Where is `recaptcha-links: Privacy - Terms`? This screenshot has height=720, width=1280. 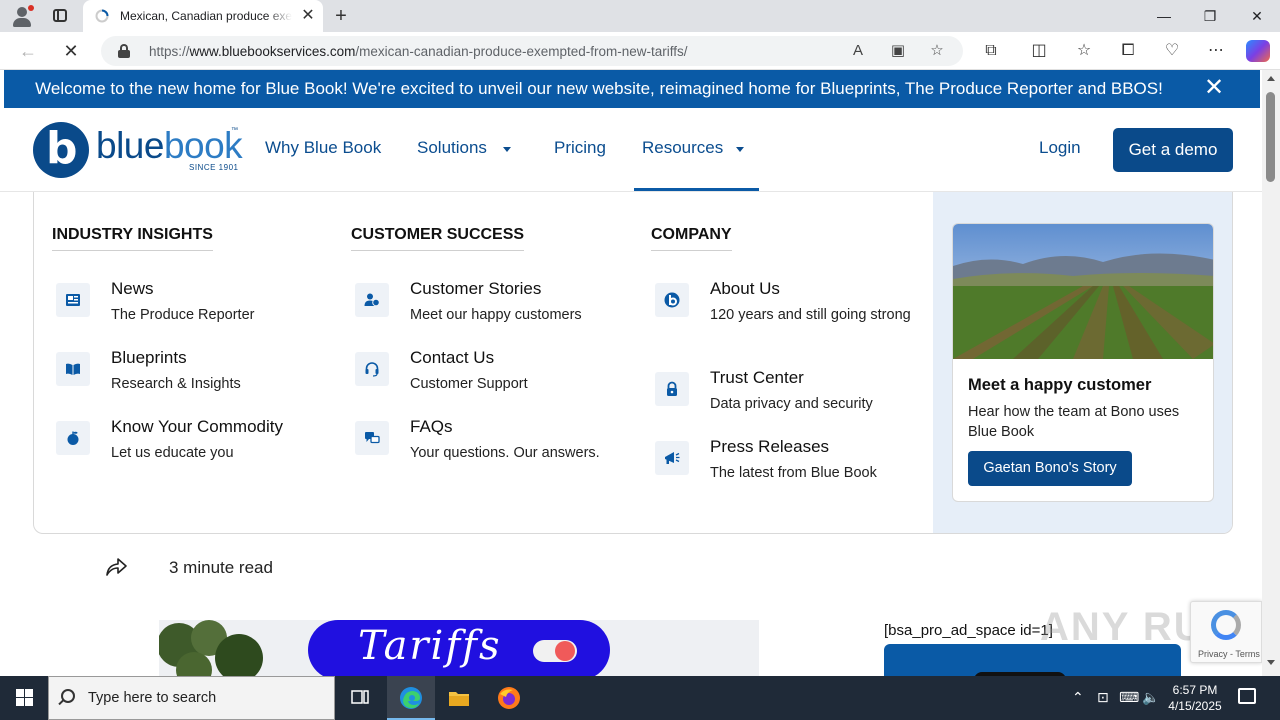
recaptcha-links: Privacy - Terms is located at coordinates (1229, 654).